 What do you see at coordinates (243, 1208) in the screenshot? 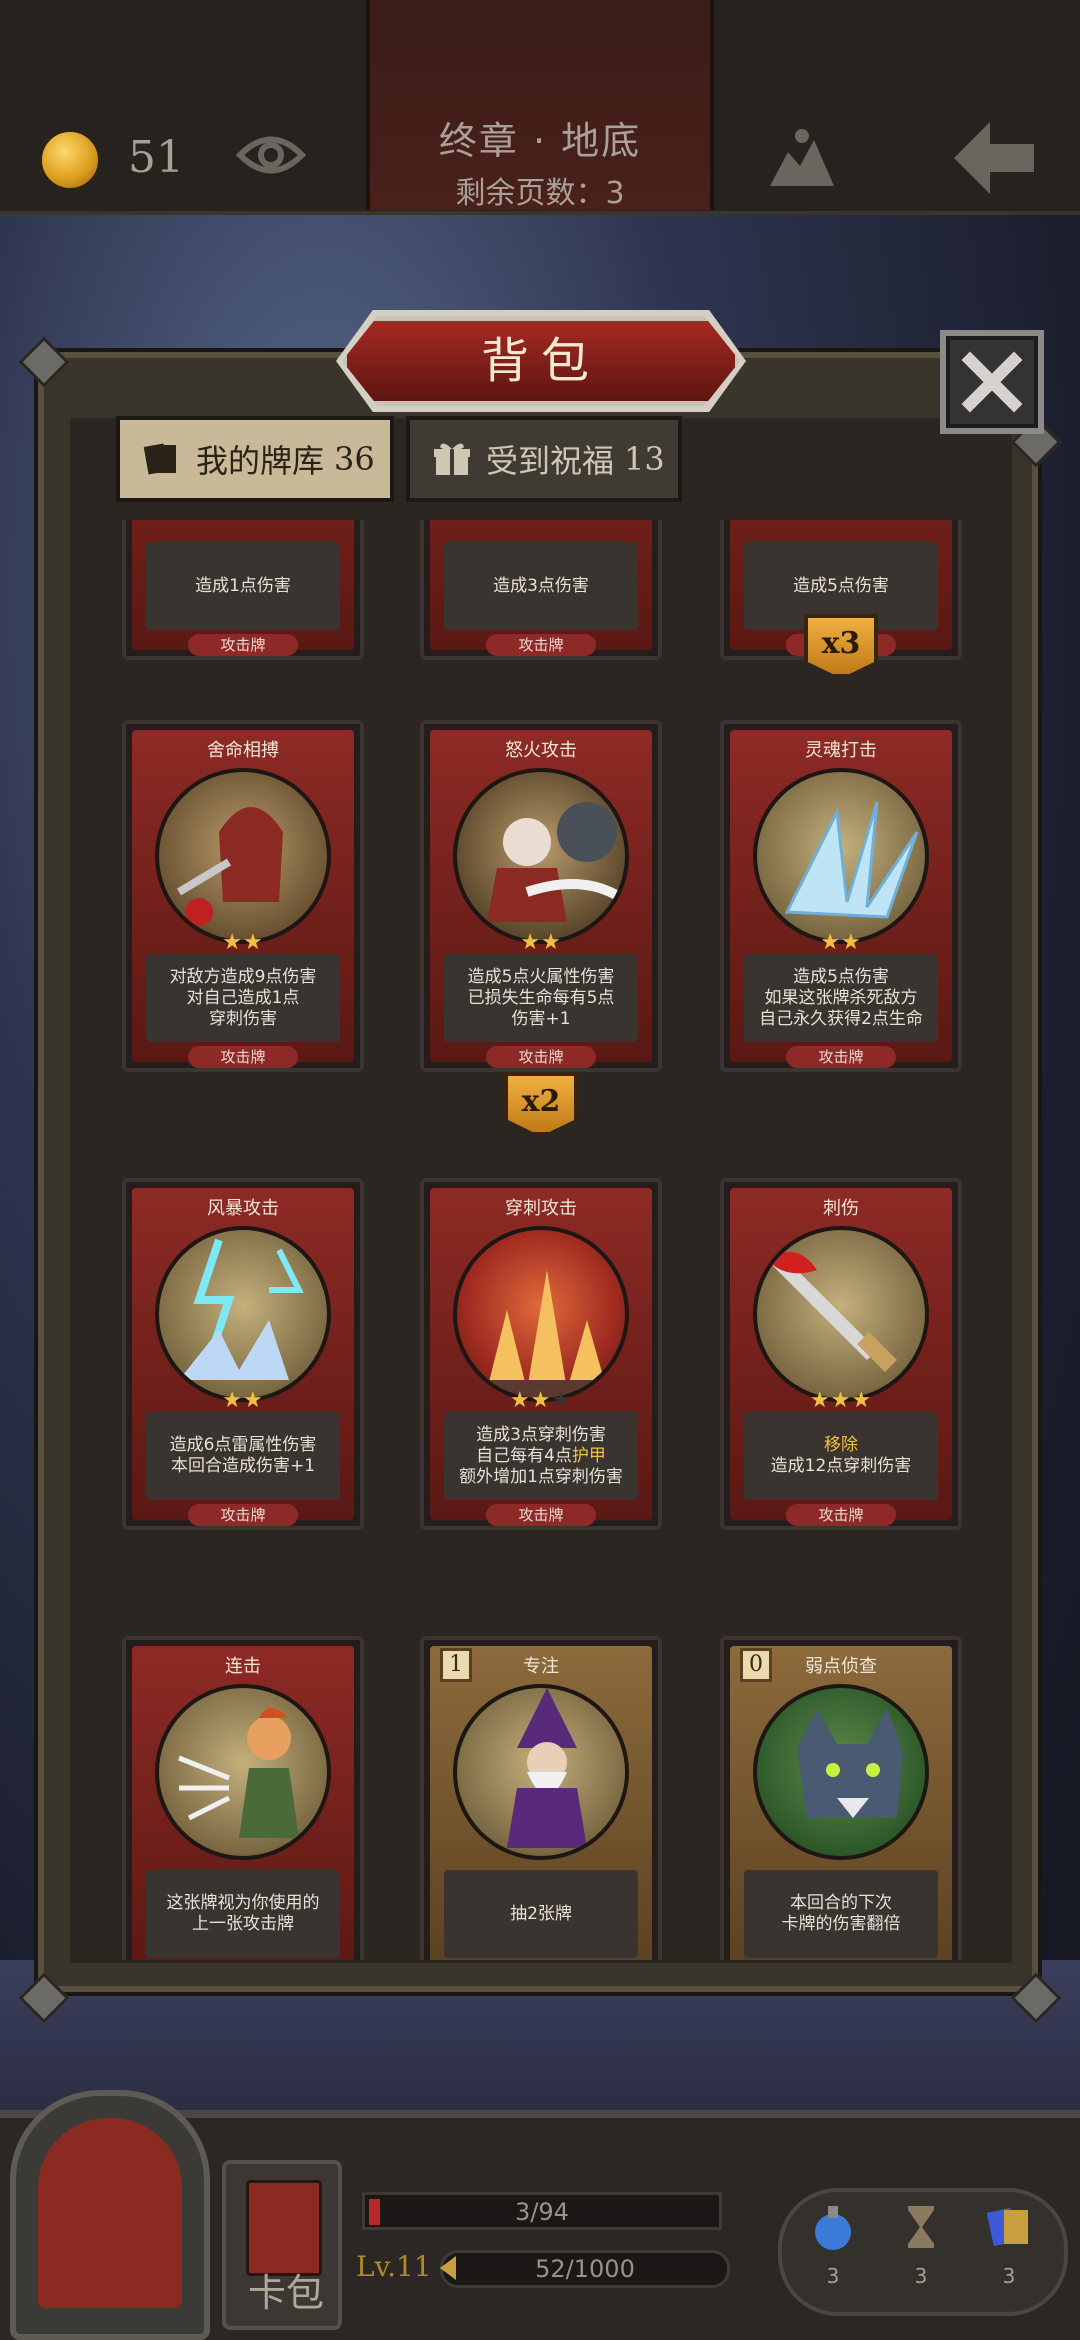
I see `card-name: 风暴攻击` at bounding box center [243, 1208].